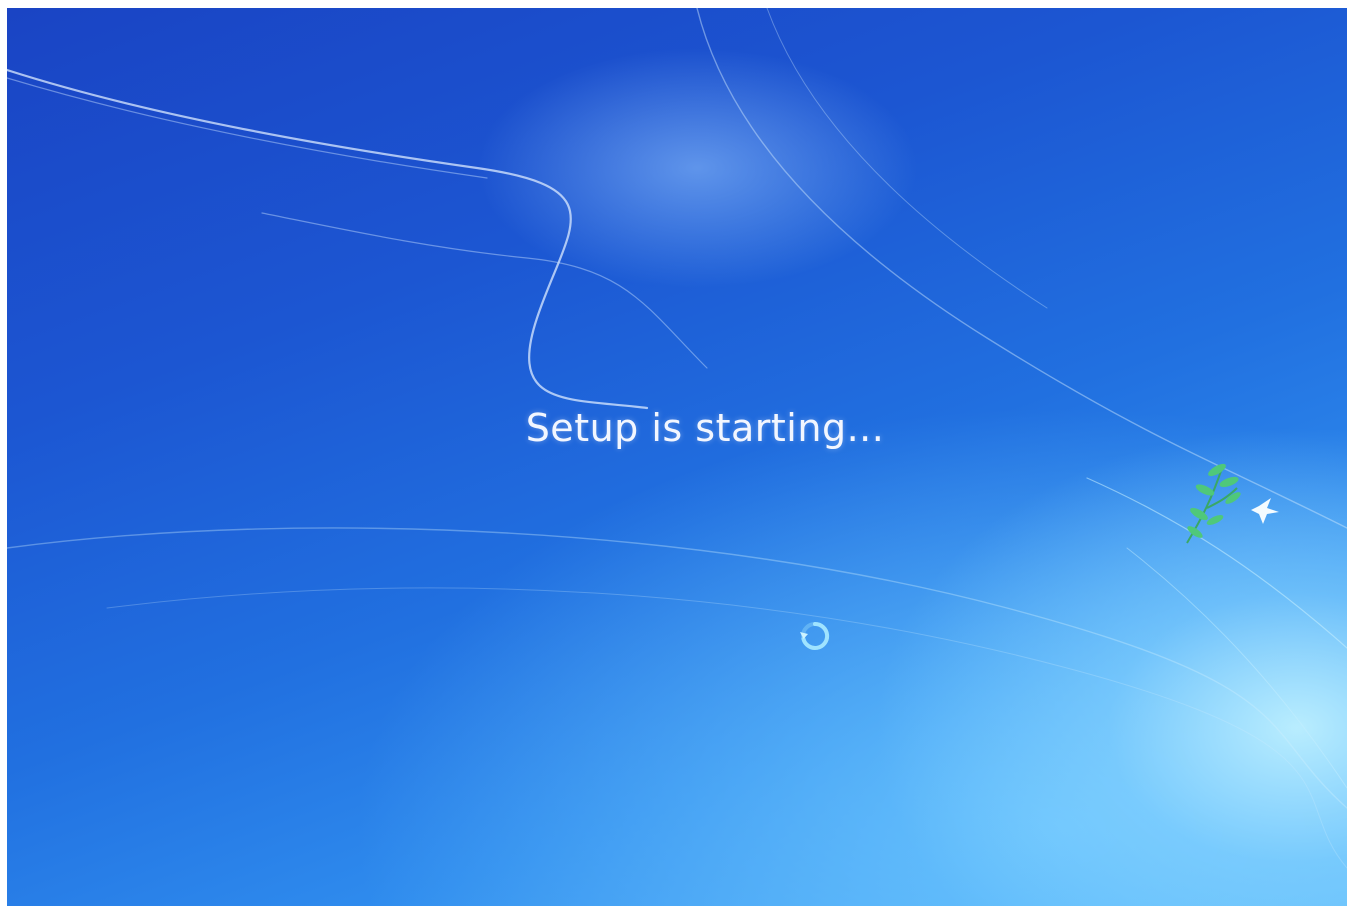 This screenshot has width=1348, height=907. Describe the element at coordinates (815, 635) in the screenshot. I see `loading-spinner-icon` at that location.